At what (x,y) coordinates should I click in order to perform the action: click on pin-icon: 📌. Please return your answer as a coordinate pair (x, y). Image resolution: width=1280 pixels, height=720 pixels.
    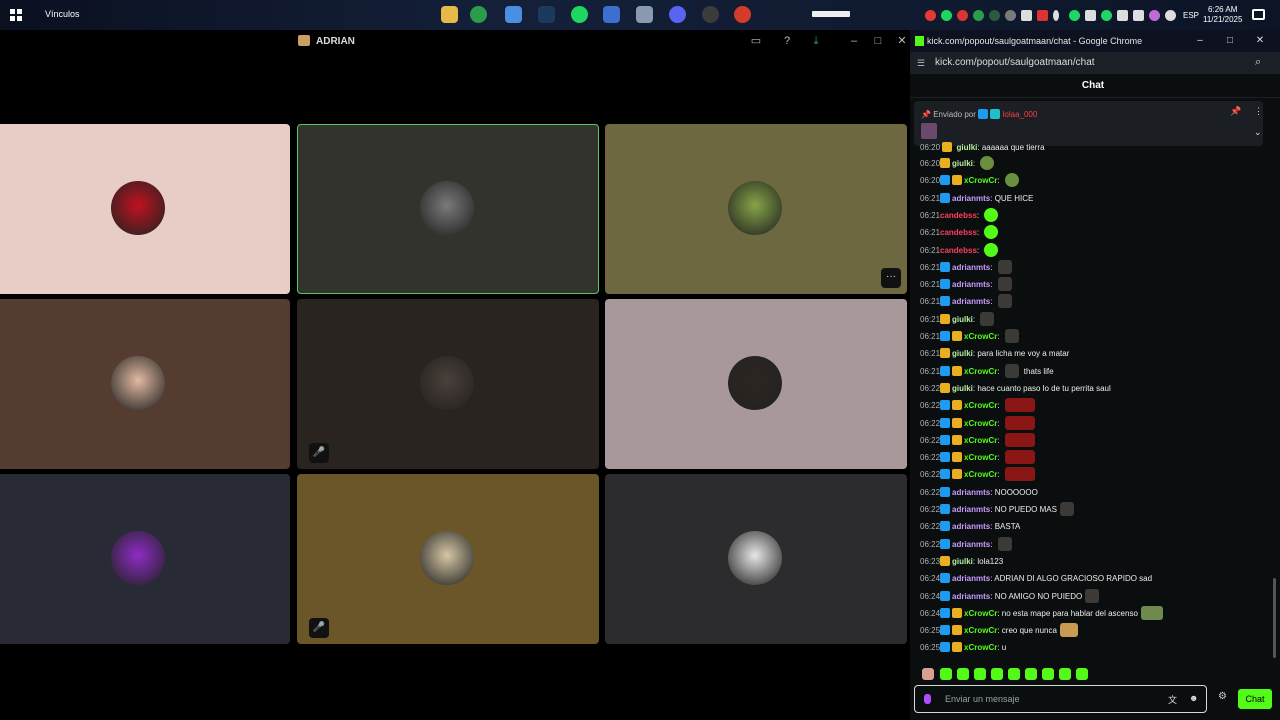
    Looking at the image, I should click on (1235, 111).